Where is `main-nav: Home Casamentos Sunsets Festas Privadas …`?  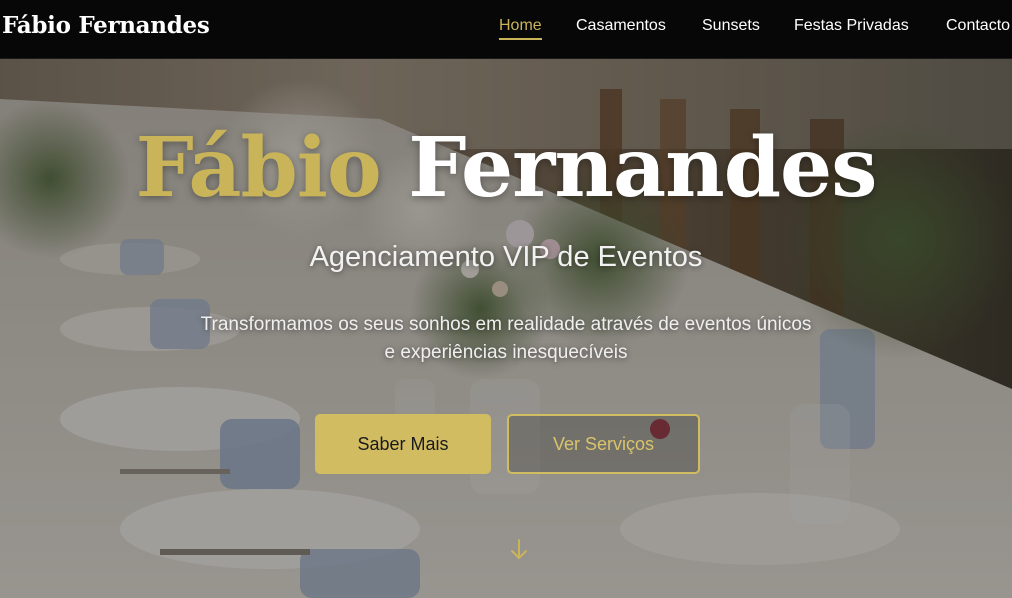
main-nav: Home Casamentos Sunsets Festas Privadas … is located at coordinates (506, 29).